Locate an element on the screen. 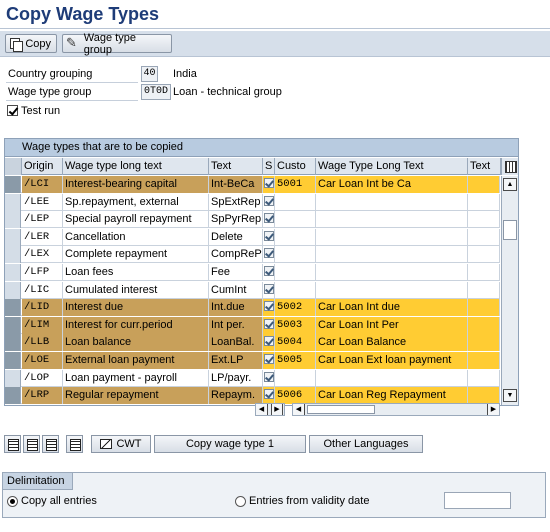  cell-ctext: Car Loan Int due is located at coordinates (392, 308).